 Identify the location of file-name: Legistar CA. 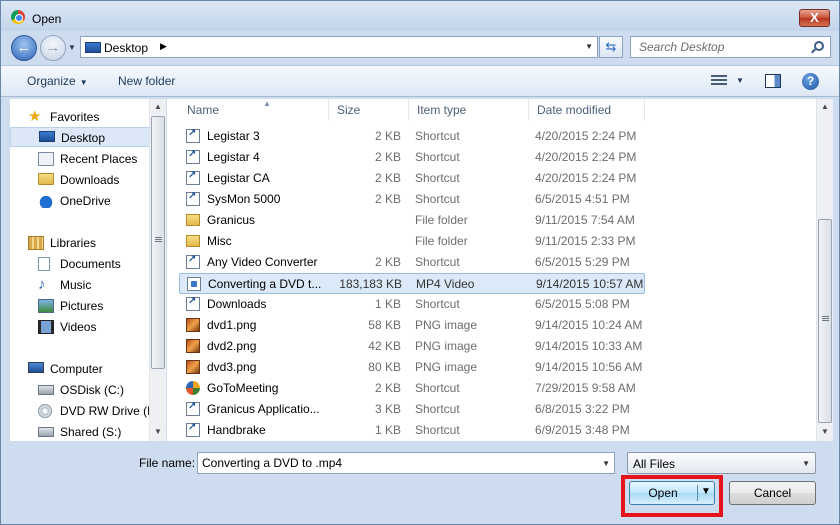
(238, 178).